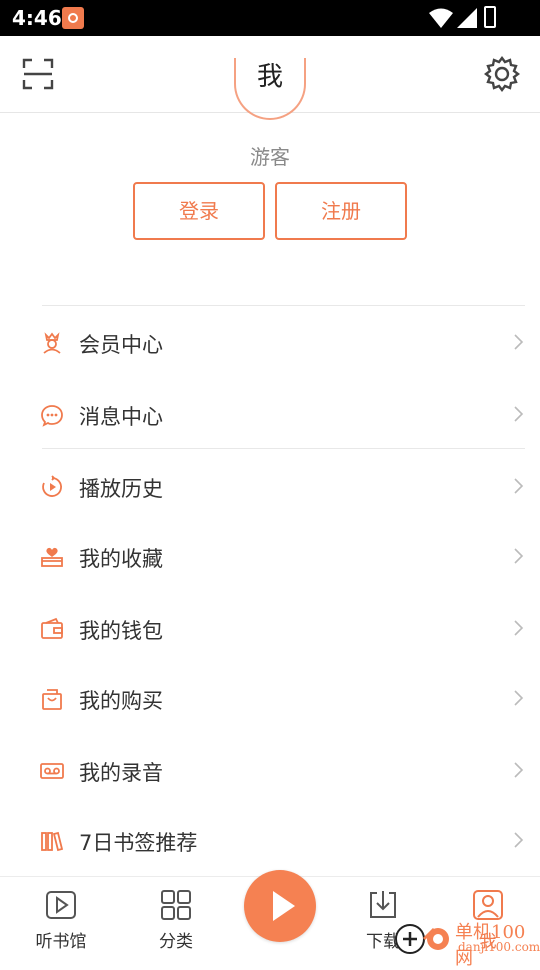 This screenshot has width=540, height=970. I want to click on register-button: 注册, so click(341, 211).